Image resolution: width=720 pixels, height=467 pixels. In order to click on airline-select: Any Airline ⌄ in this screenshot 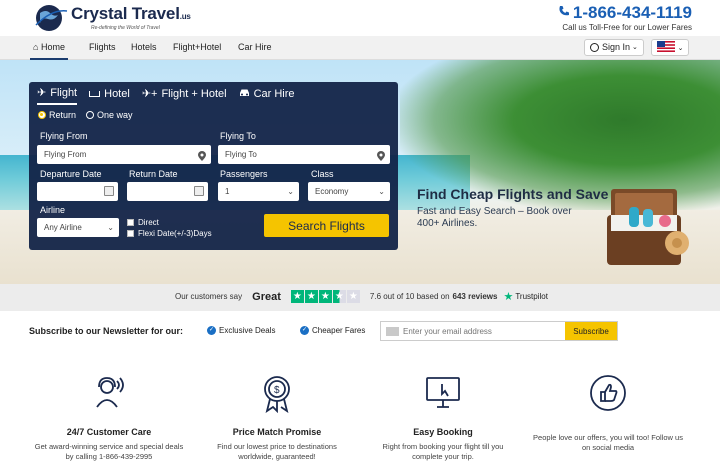, I will do `click(78, 227)`.